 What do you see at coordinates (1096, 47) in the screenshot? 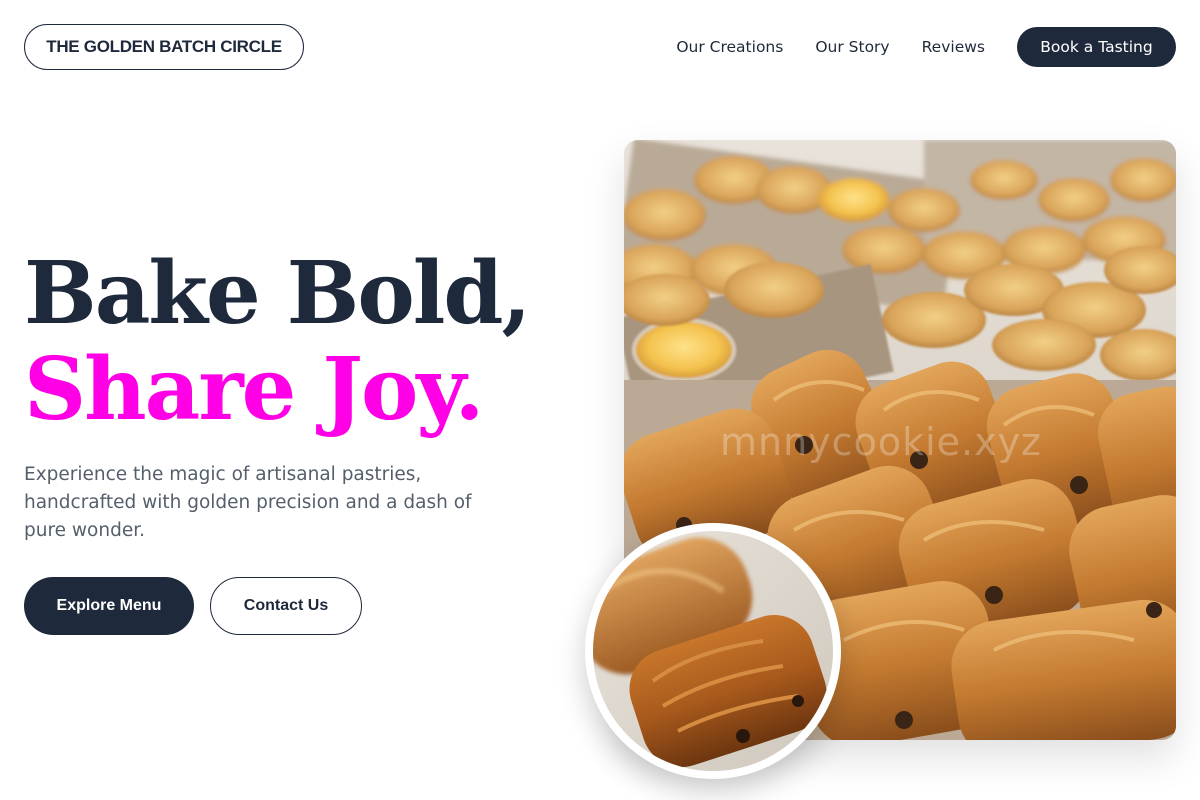
I see `book-tasting-button: Book a Tasting` at bounding box center [1096, 47].